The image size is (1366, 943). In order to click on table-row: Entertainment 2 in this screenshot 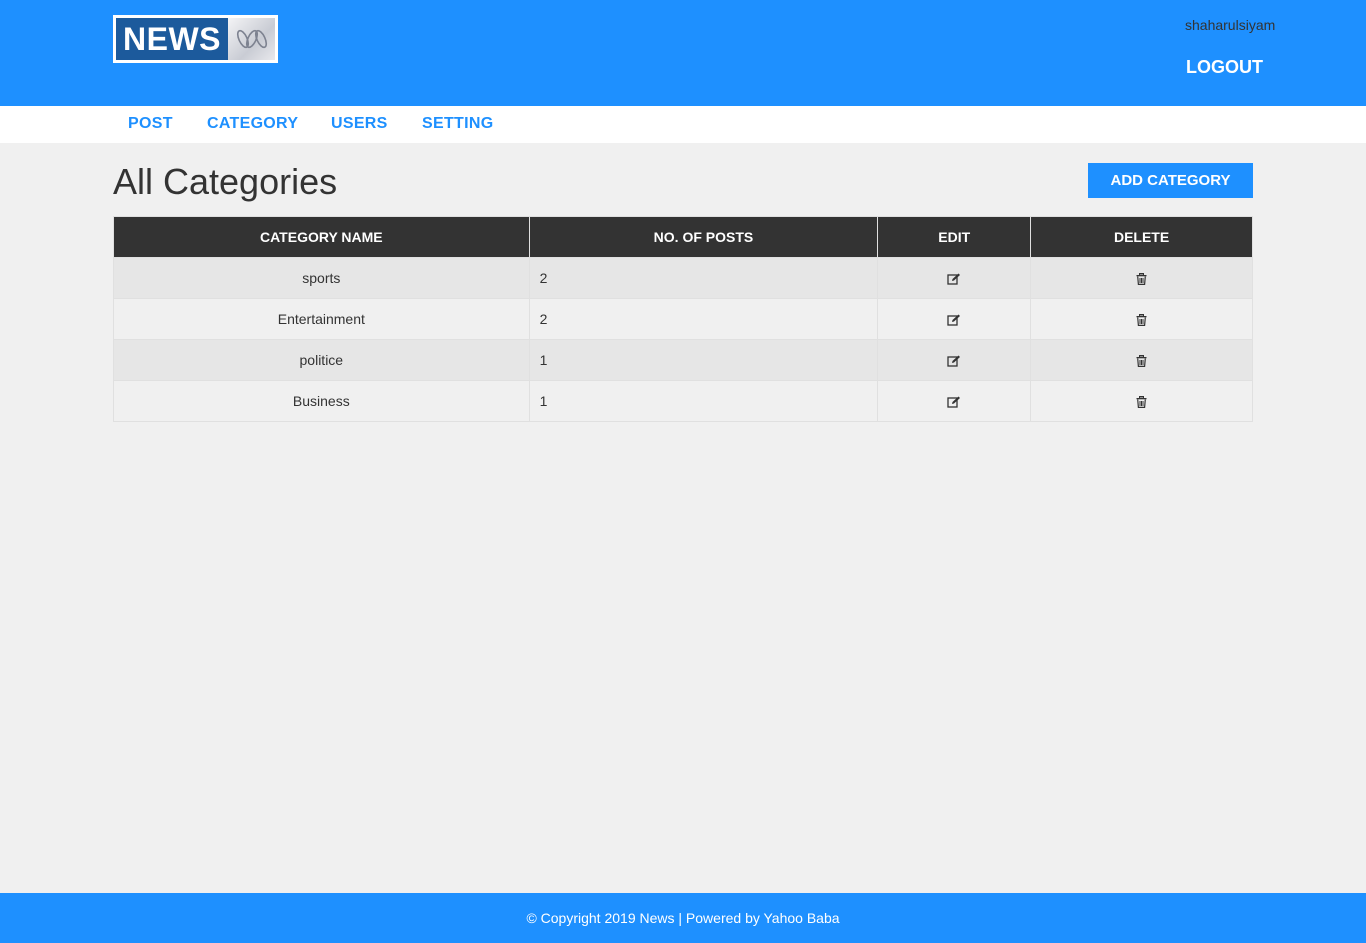, I will do `click(683, 319)`.